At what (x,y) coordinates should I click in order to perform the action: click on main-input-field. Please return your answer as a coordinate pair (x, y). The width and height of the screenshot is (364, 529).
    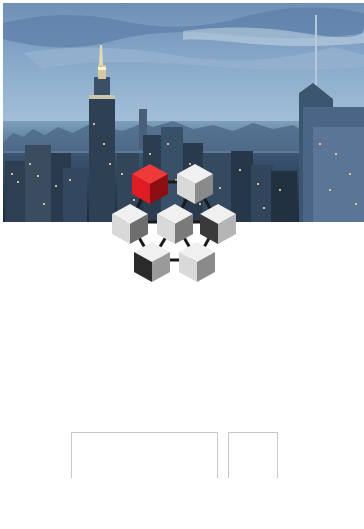
    Looking at the image, I should click on (144, 455).